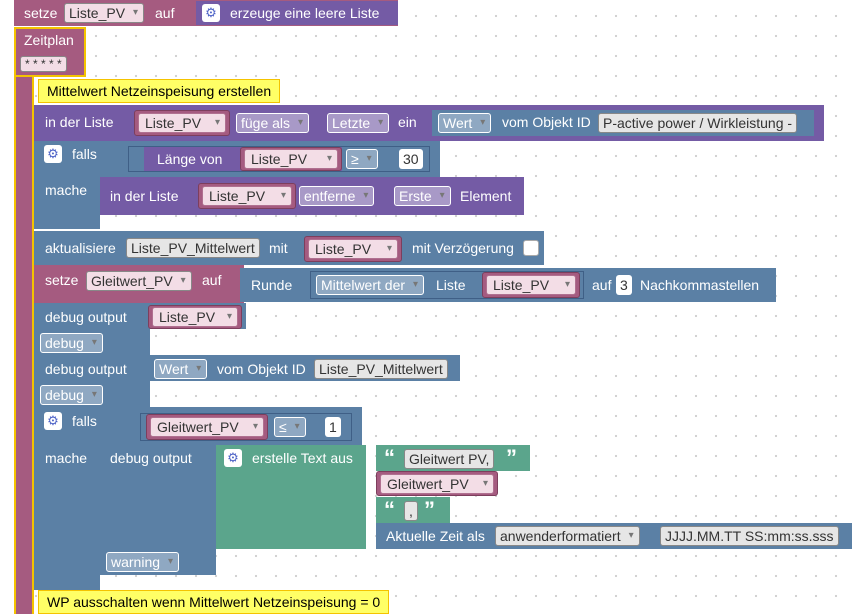 The image size is (854, 614). I want to click on operator-dropdown: ≤, so click(290, 427).